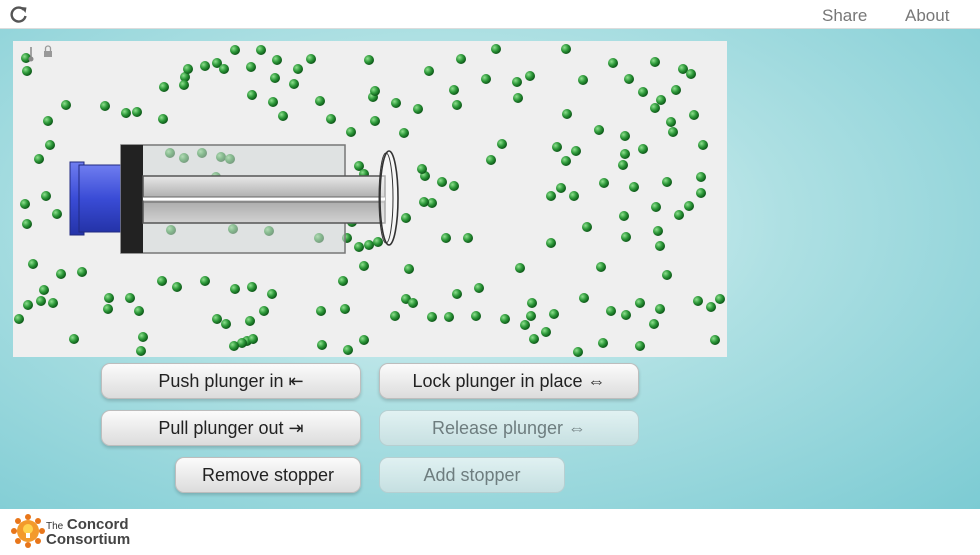  I want to click on pull-plunger-button: Pull plunger out ⇥, so click(231, 428).